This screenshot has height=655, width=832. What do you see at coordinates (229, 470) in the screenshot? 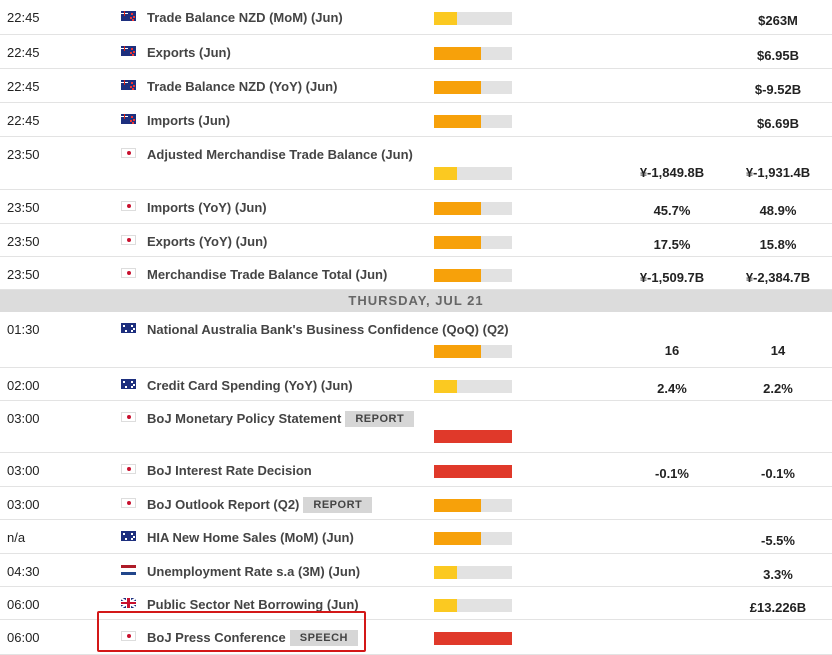
I see `event-name: BoJ Interest Rate Decision` at bounding box center [229, 470].